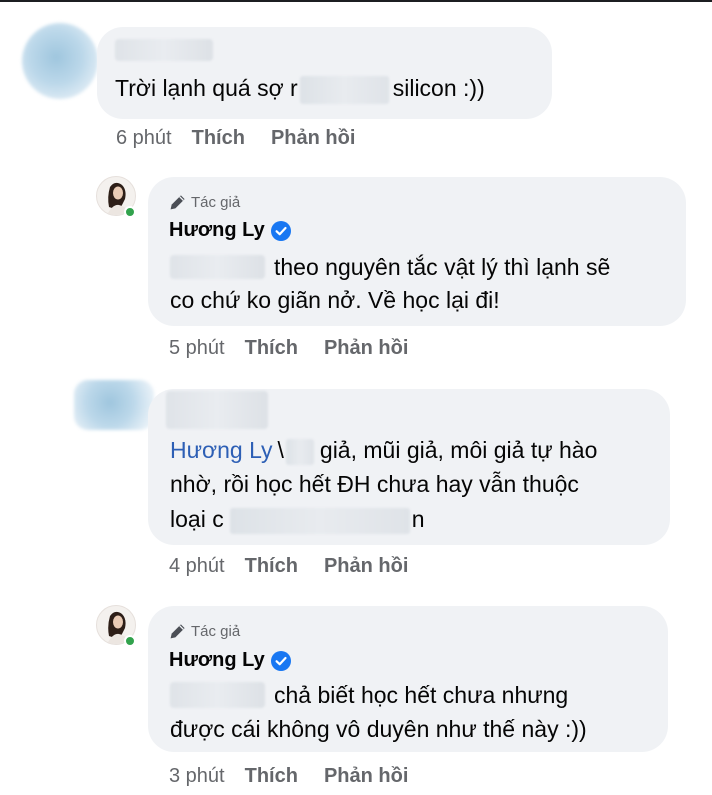 This screenshot has width=712, height=795. Describe the element at coordinates (301, 566) in the screenshot. I see `comment-actions-3: 4 phút Thích Phản hồi` at that location.